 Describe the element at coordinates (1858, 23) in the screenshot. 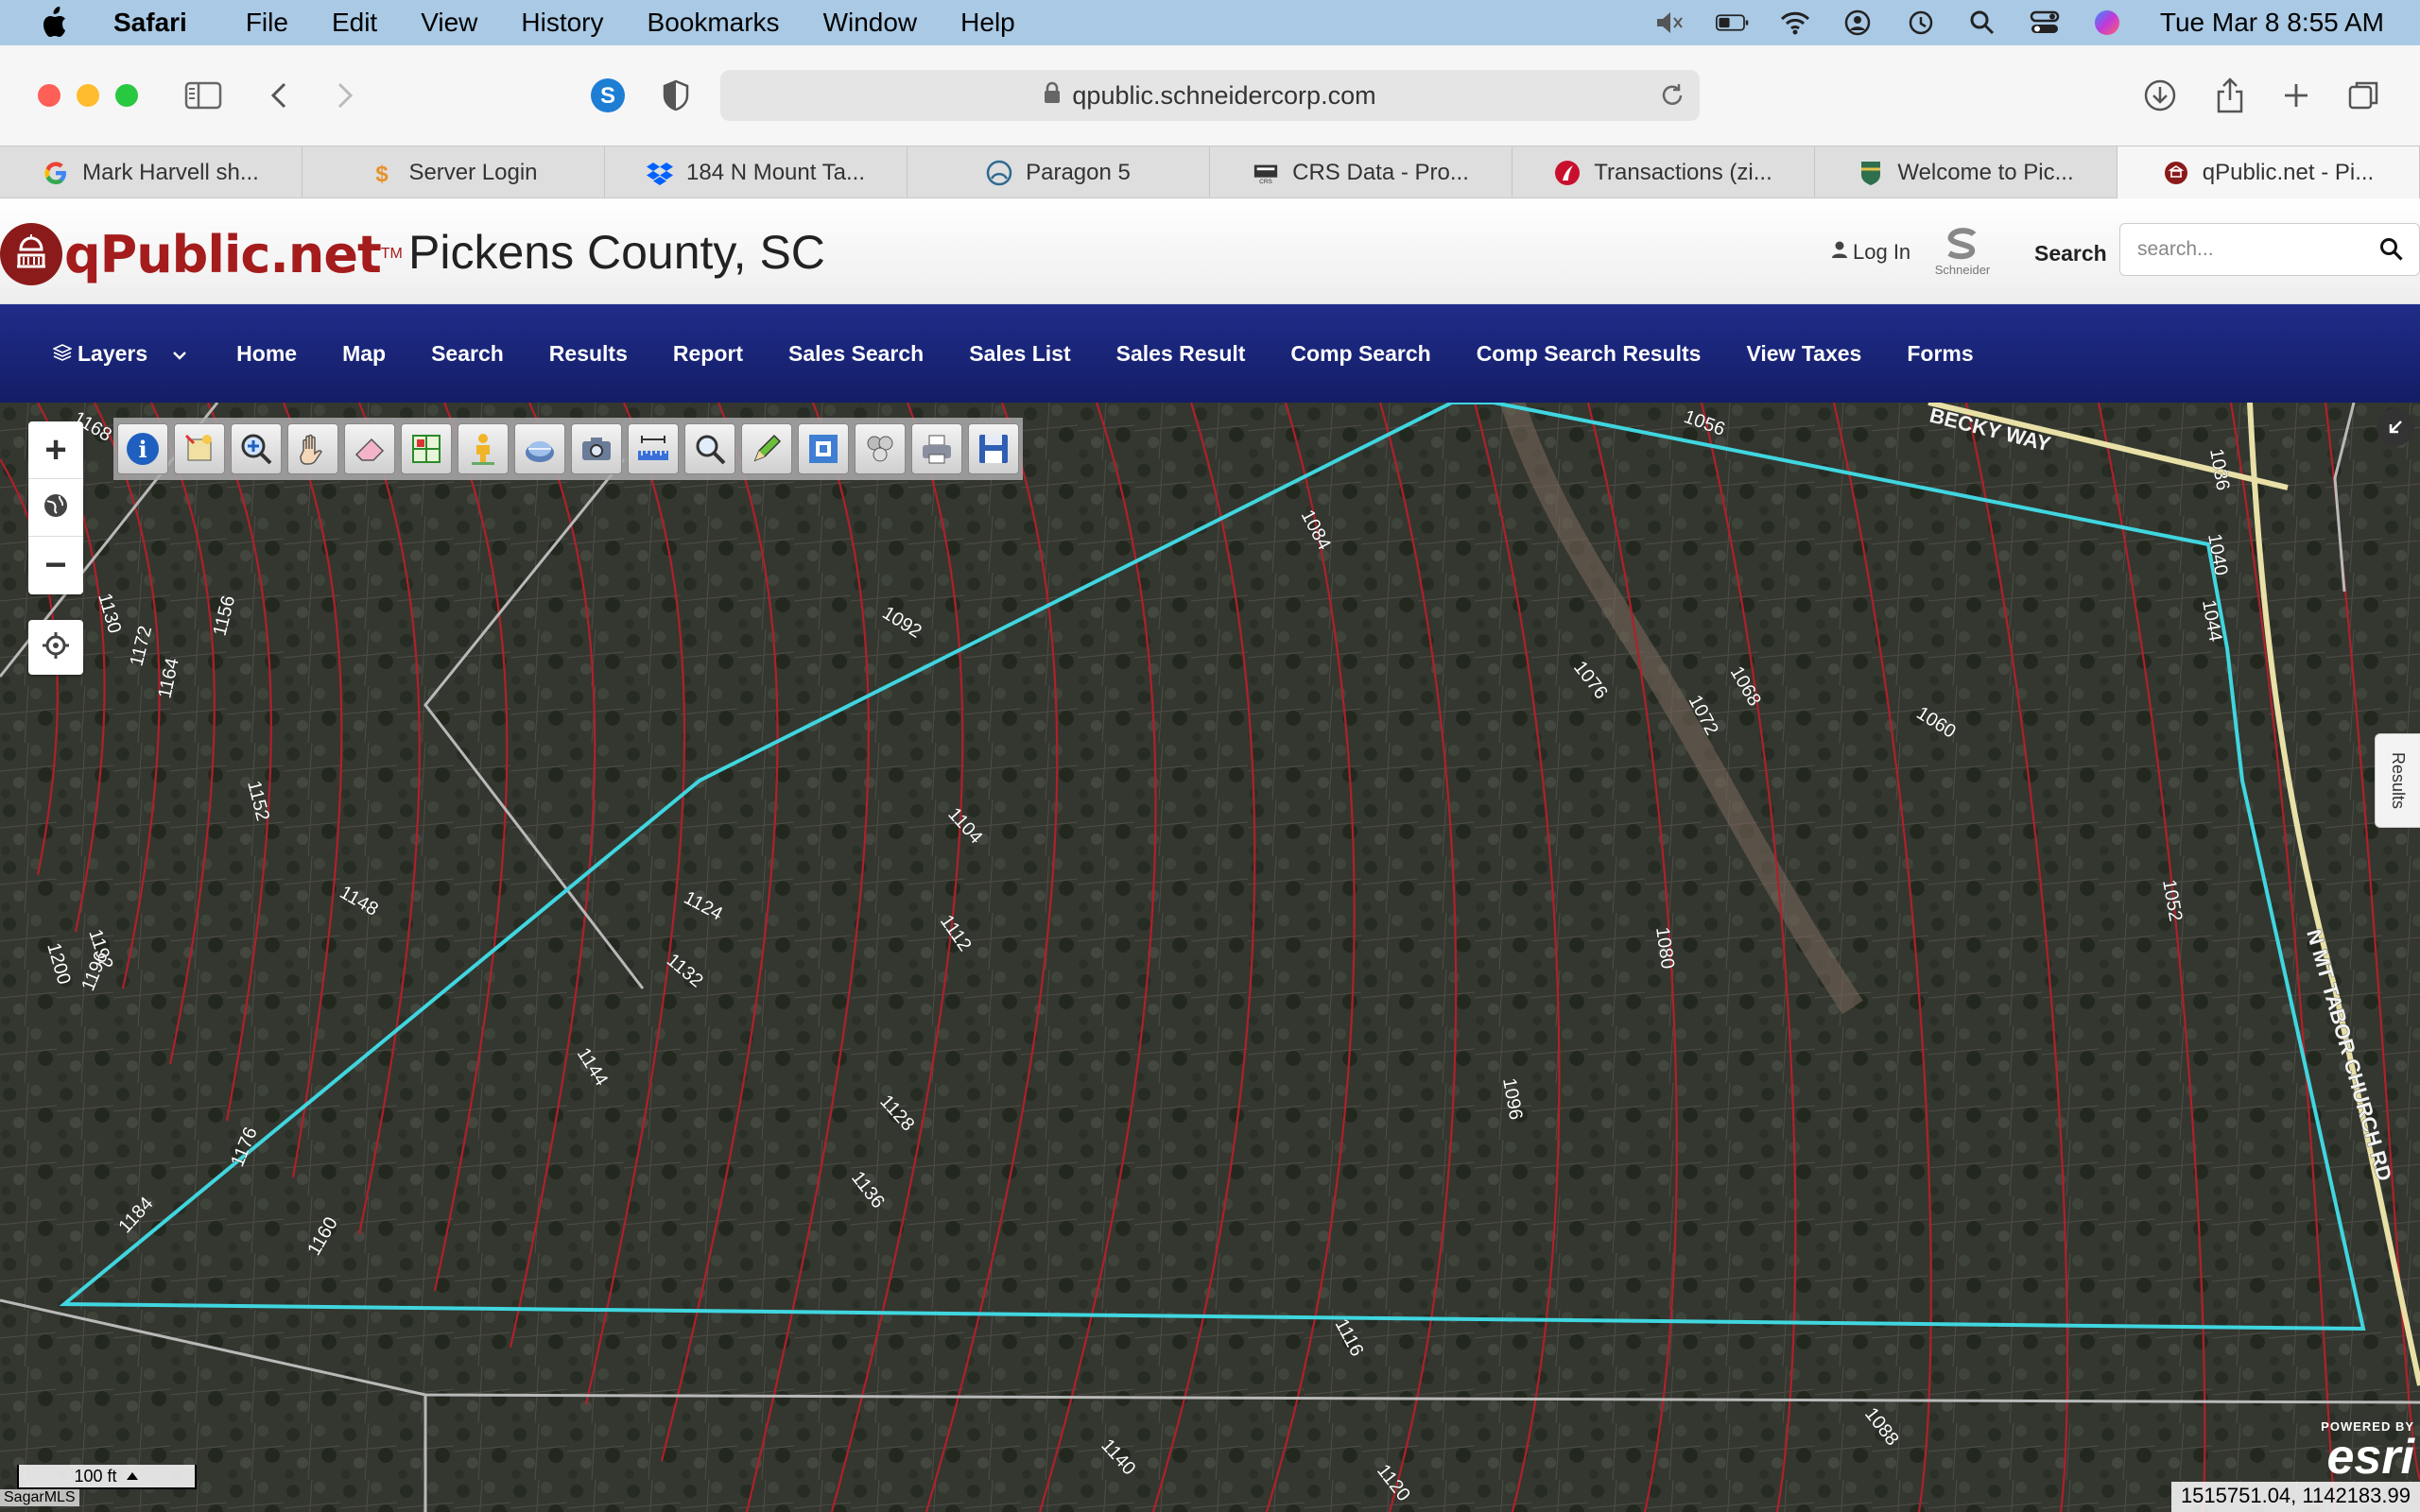

I see `user-account-icon` at that location.